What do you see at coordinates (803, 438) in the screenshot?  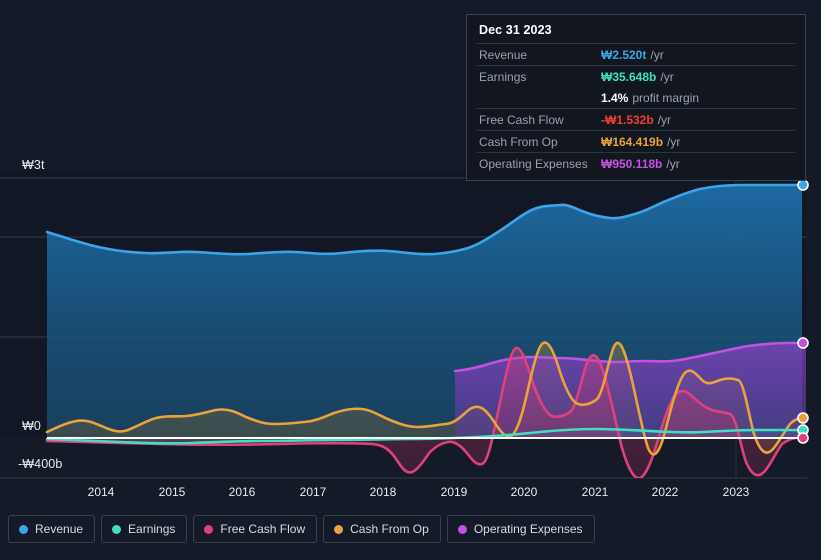 I see `free-cash-flow-endpoint-marker` at bounding box center [803, 438].